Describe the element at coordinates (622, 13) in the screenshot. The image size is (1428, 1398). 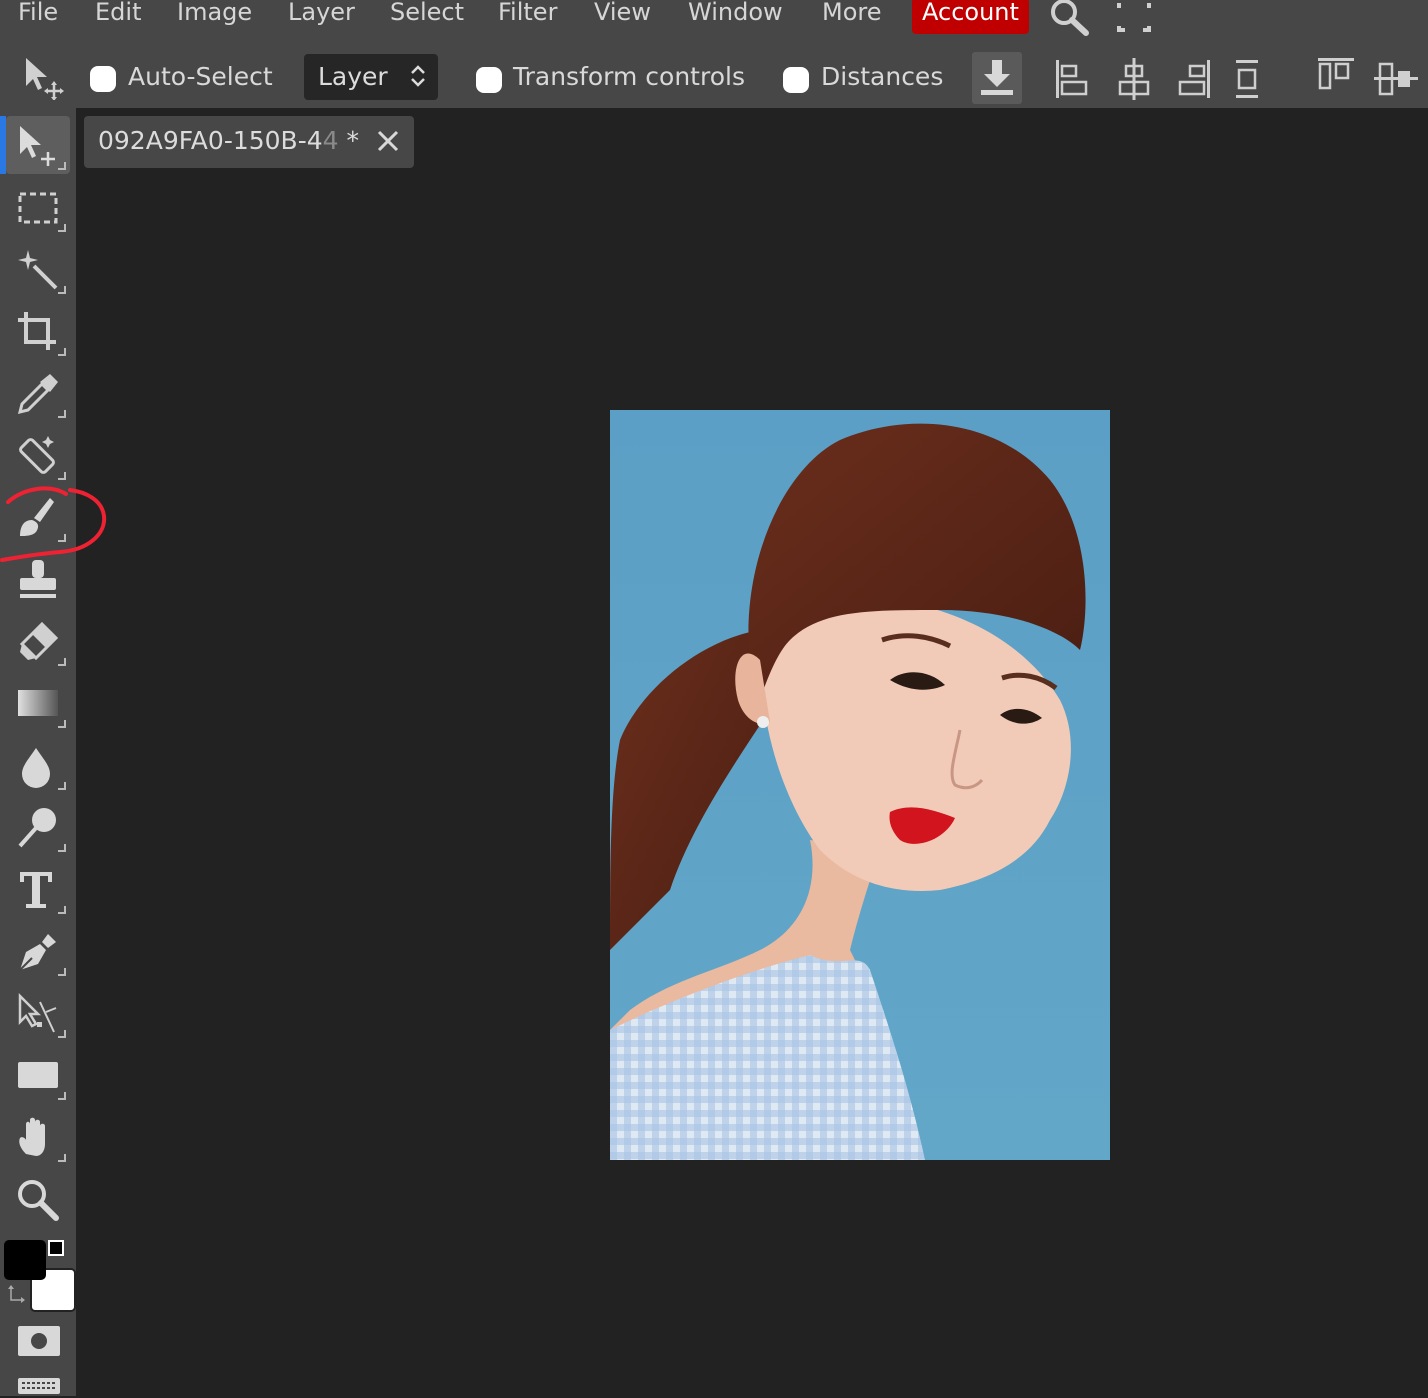
I see `menu-view: View` at that location.